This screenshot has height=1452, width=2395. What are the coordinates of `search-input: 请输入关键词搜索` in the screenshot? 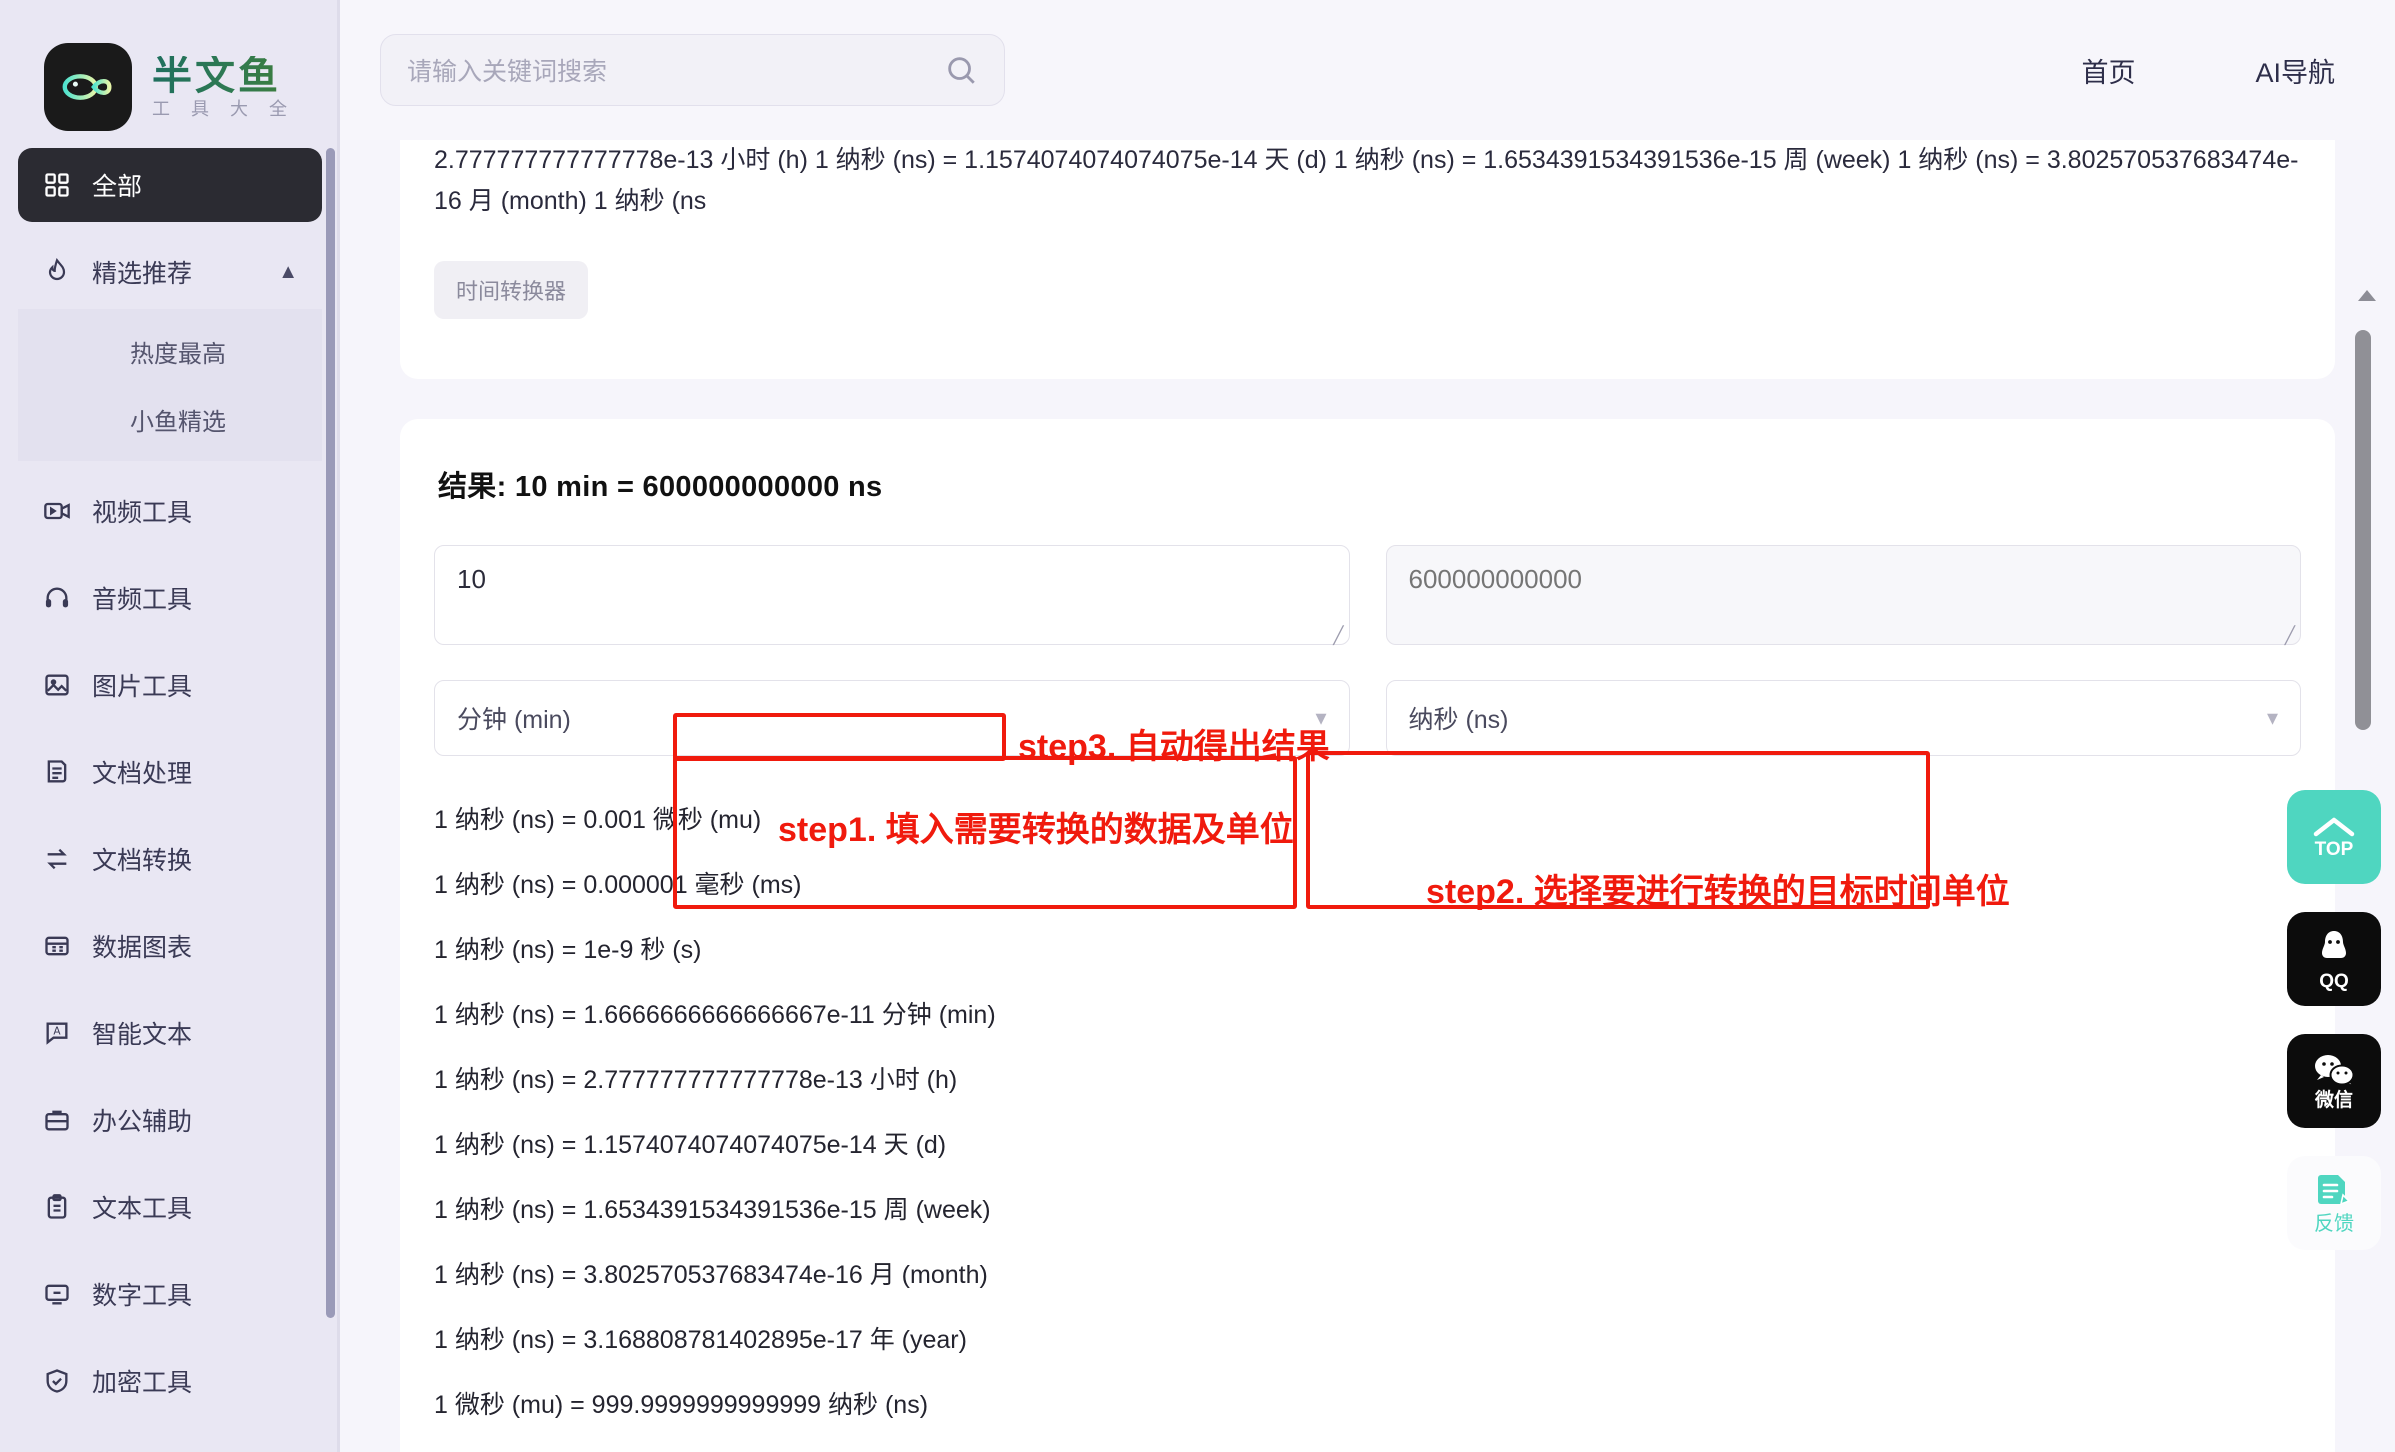 It's located at (692, 70).